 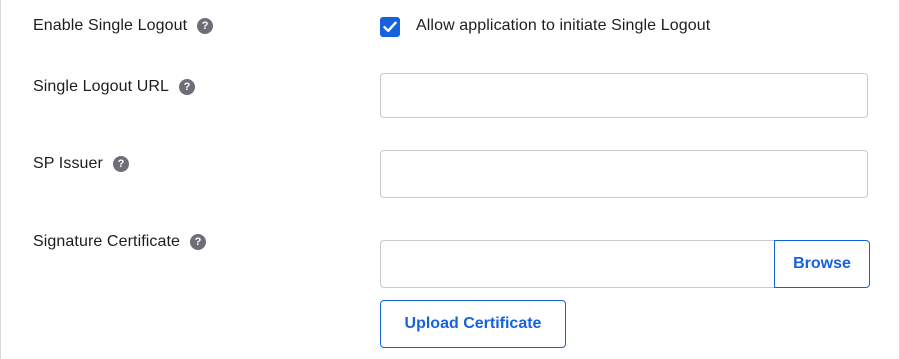 I want to click on logout-url-label-row: Single Logout URL ?, so click(x=114, y=87).